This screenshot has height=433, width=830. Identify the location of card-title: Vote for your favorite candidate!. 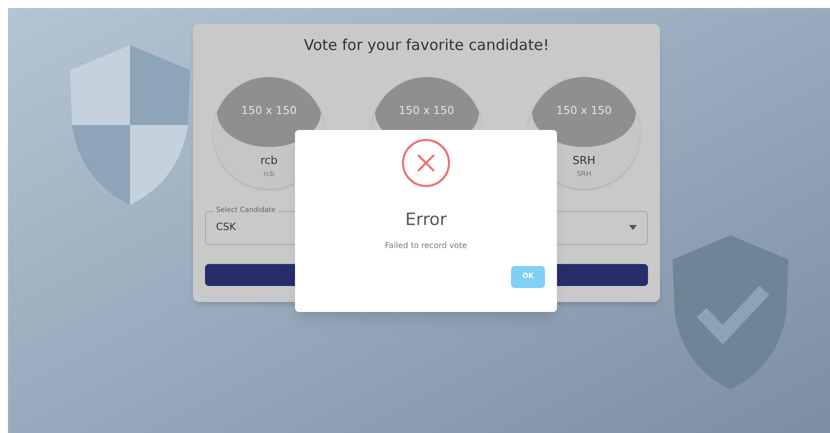
(426, 45).